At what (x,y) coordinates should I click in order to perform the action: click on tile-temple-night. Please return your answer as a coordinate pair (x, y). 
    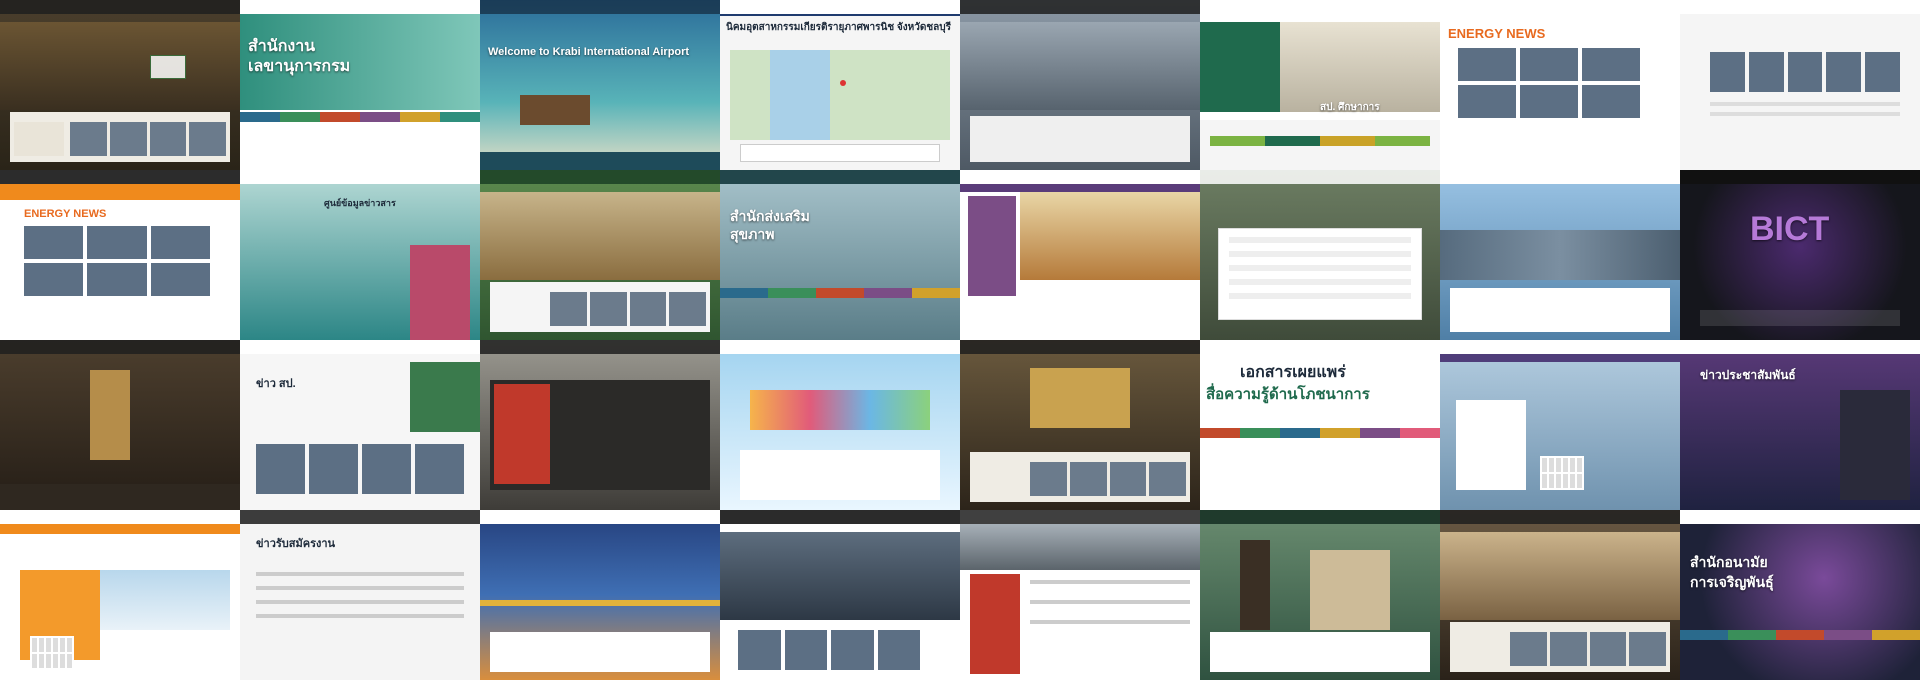
    Looking at the image, I should click on (1080, 425).